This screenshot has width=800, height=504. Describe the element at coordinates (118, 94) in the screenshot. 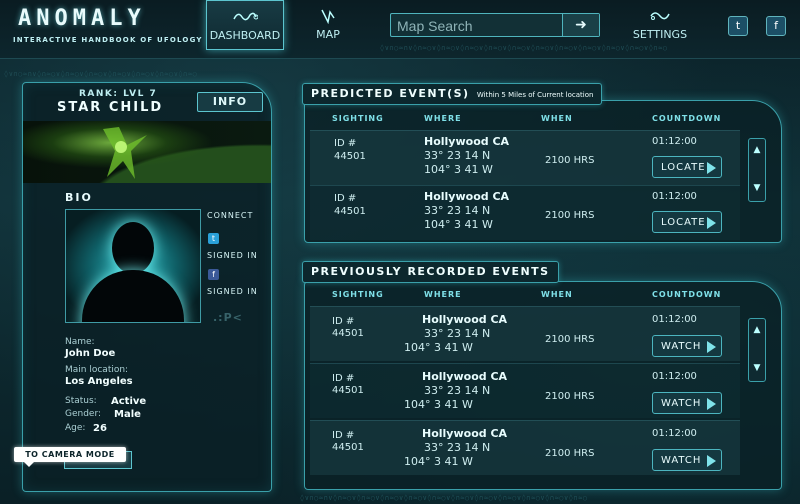

I see `rank-label: RANK: LVL 7` at that location.